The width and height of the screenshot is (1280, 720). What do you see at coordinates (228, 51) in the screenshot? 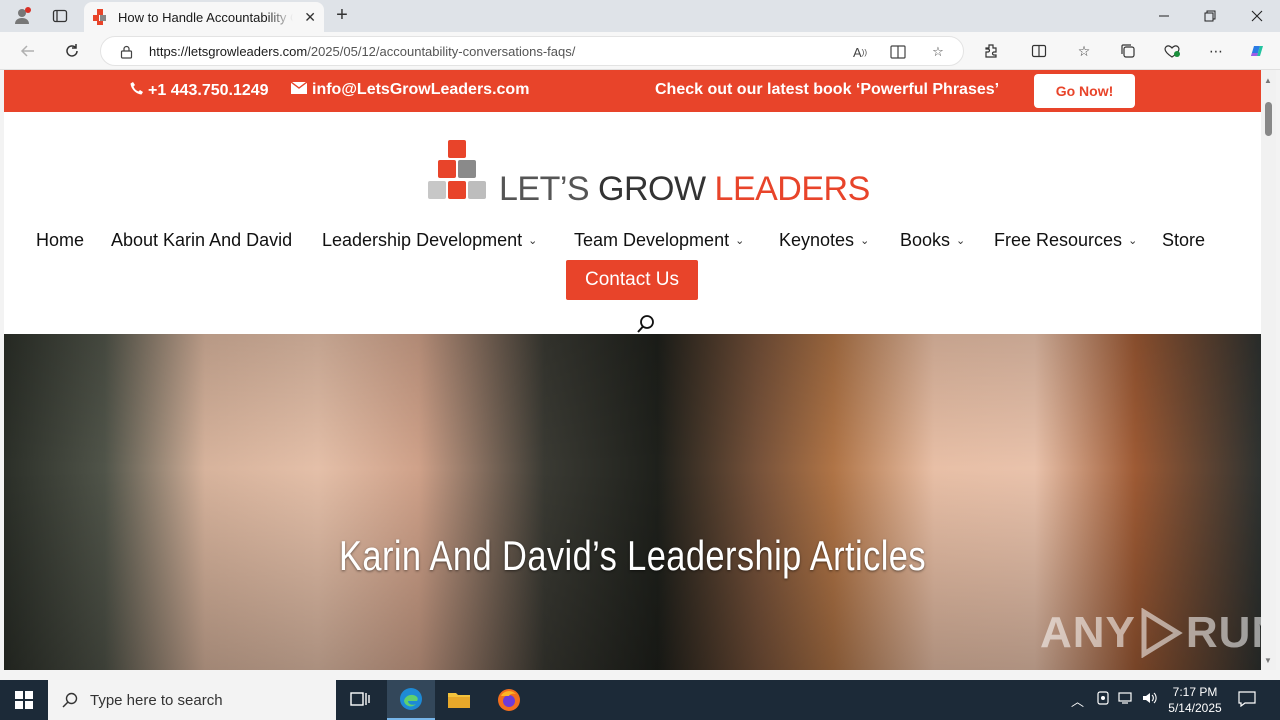
I see `url-host: https://letsgrowleaders.com` at bounding box center [228, 51].